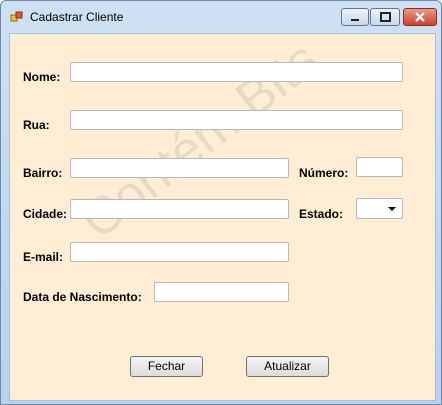  Describe the element at coordinates (221, 17) in the screenshot. I see `title-bar: Cadastrar Cliente` at that location.